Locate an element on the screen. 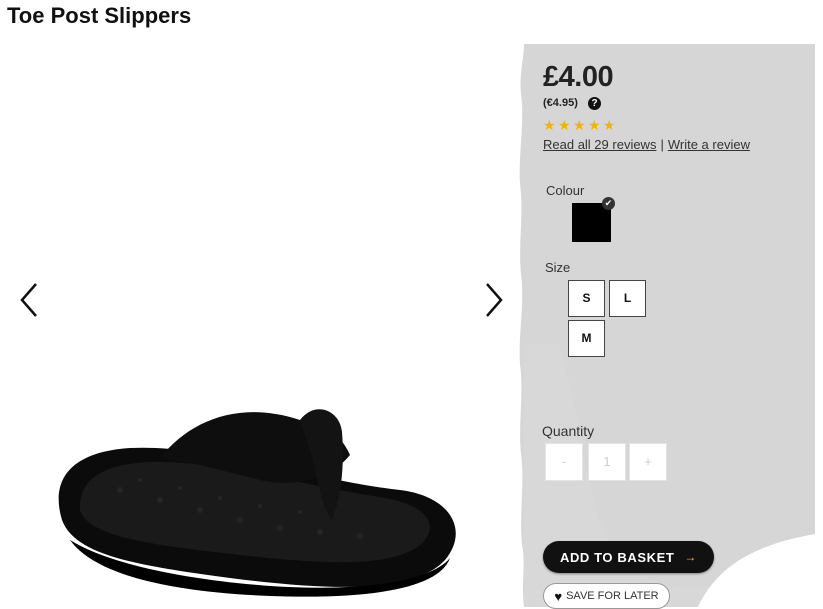  slipper-product-image is located at coordinates (257, 503).